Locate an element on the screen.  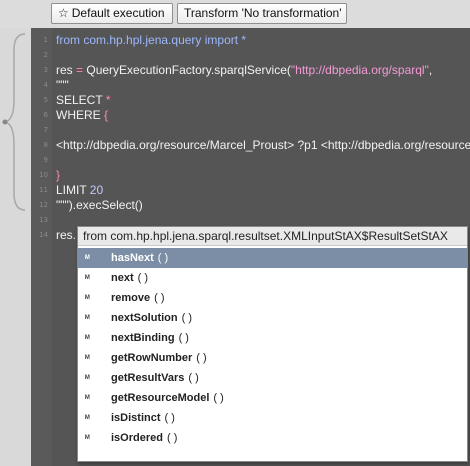
autocomplete-item: ᴹ remove( ) is located at coordinates (272, 298).